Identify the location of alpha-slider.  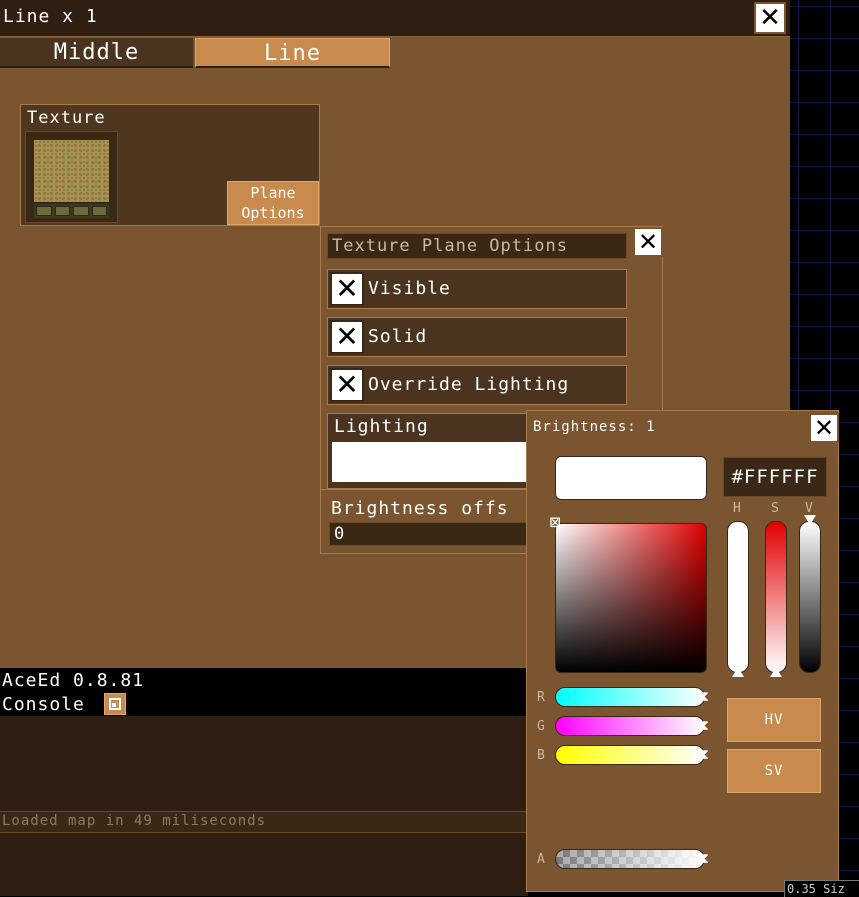
(630, 859).